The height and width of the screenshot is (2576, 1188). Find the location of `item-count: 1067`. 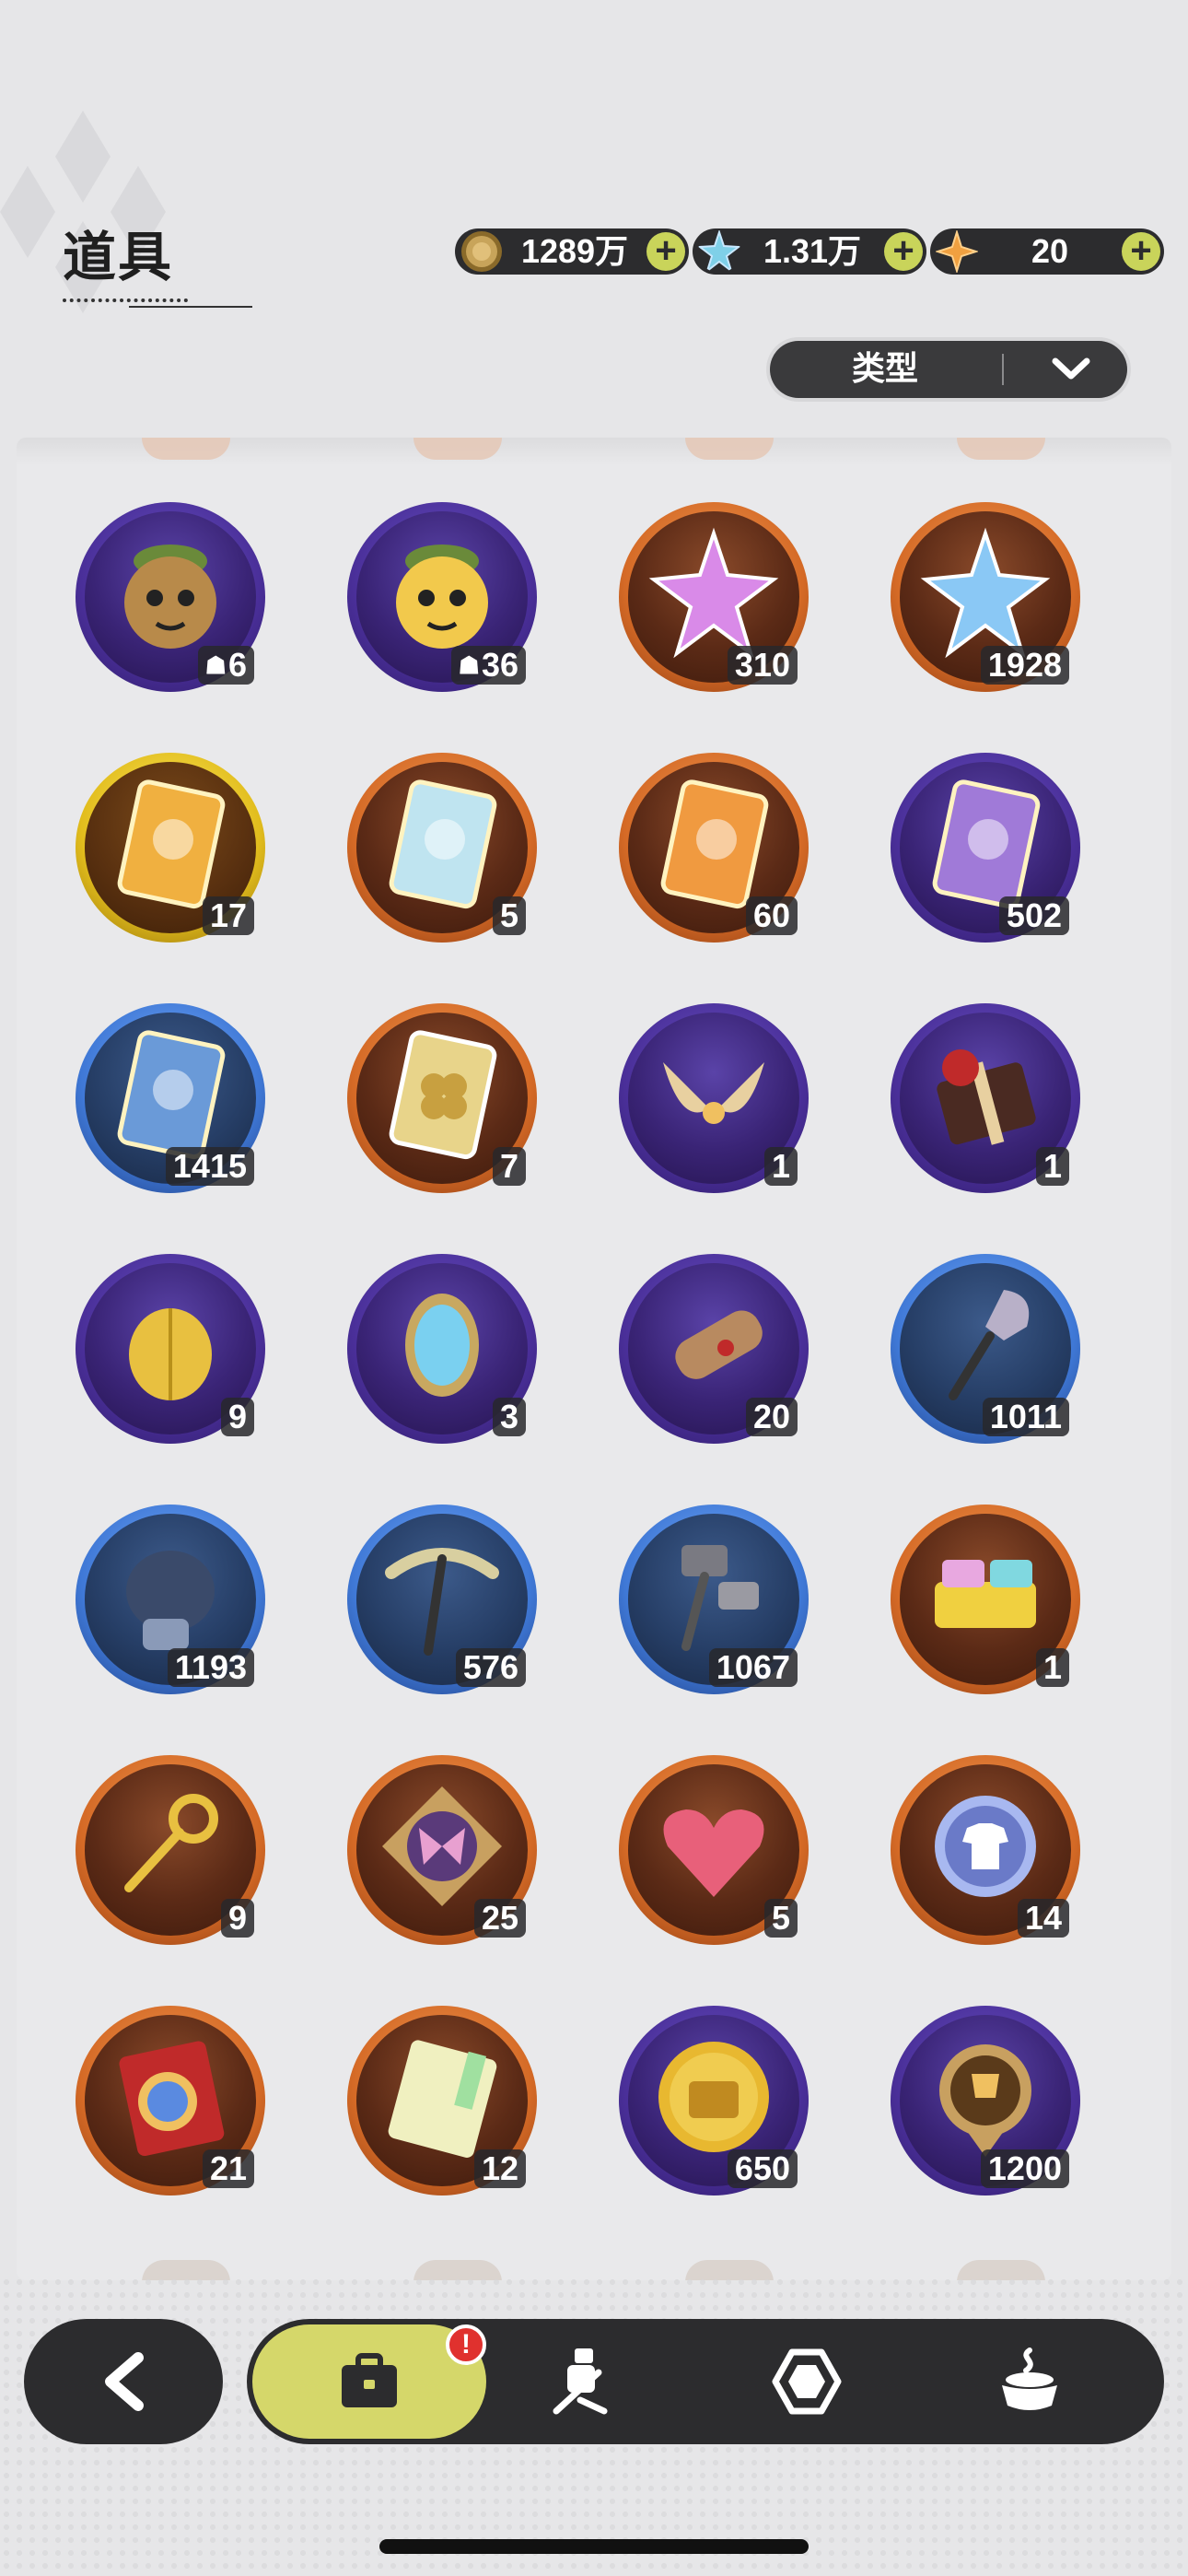

item-count: 1067 is located at coordinates (753, 1667).